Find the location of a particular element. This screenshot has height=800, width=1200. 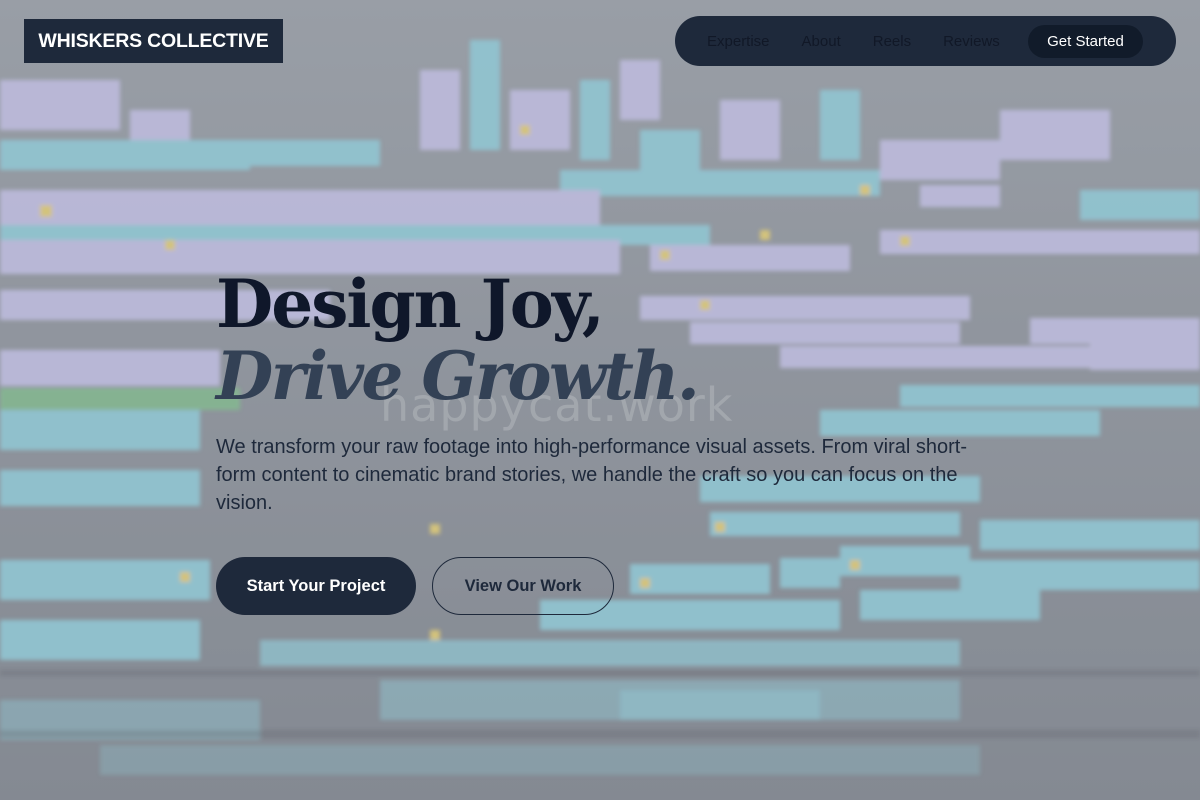

nav-link-reels: Reels is located at coordinates (892, 41).